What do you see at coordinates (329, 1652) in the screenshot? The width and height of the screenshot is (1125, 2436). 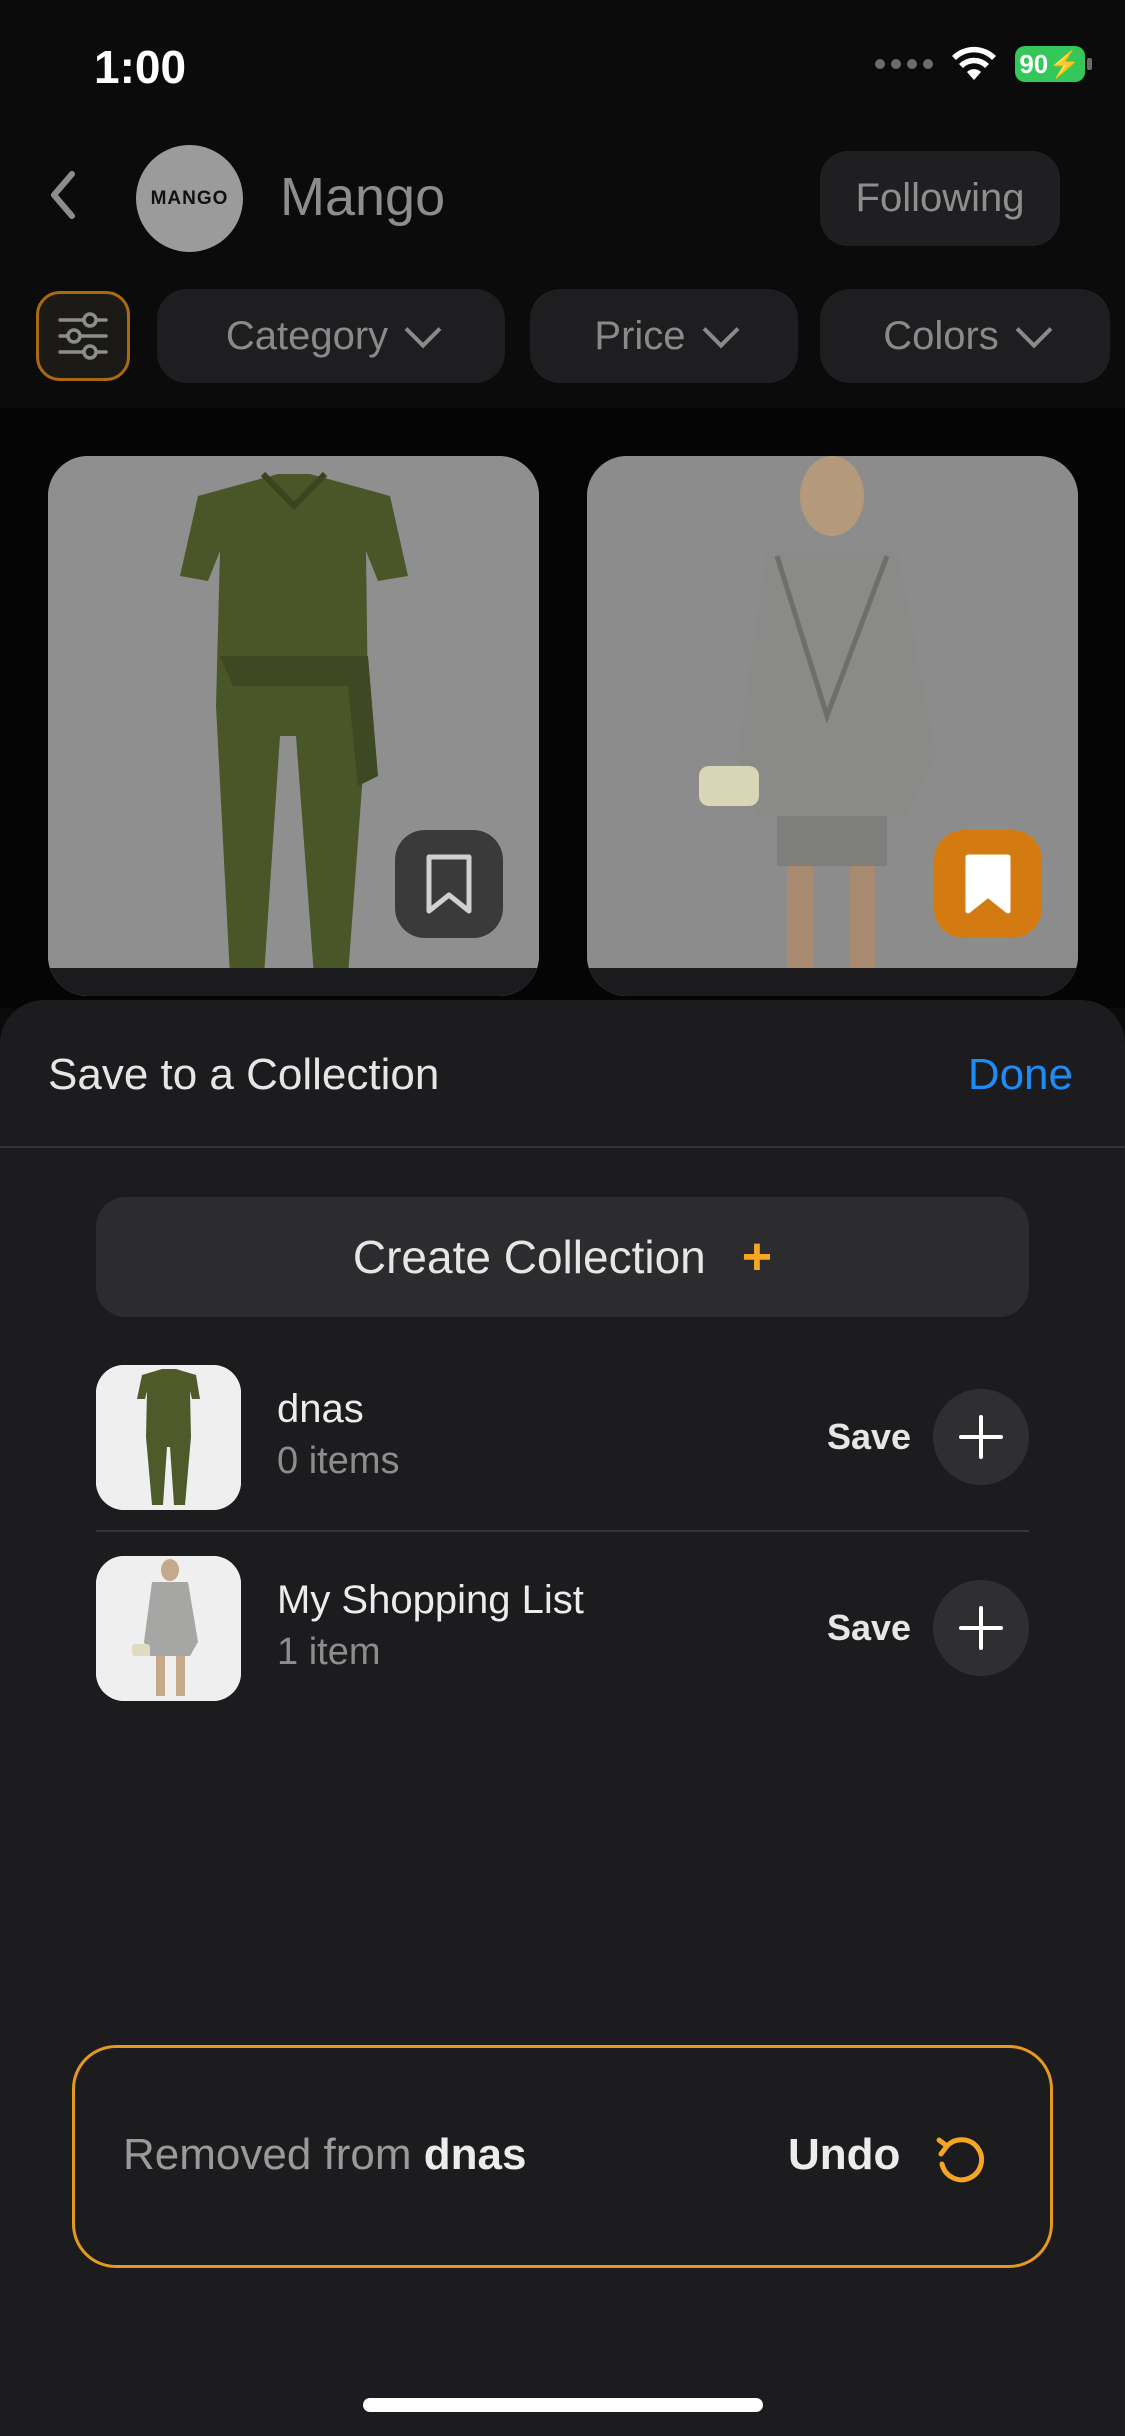 I see `collection-count: 1 item` at bounding box center [329, 1652].